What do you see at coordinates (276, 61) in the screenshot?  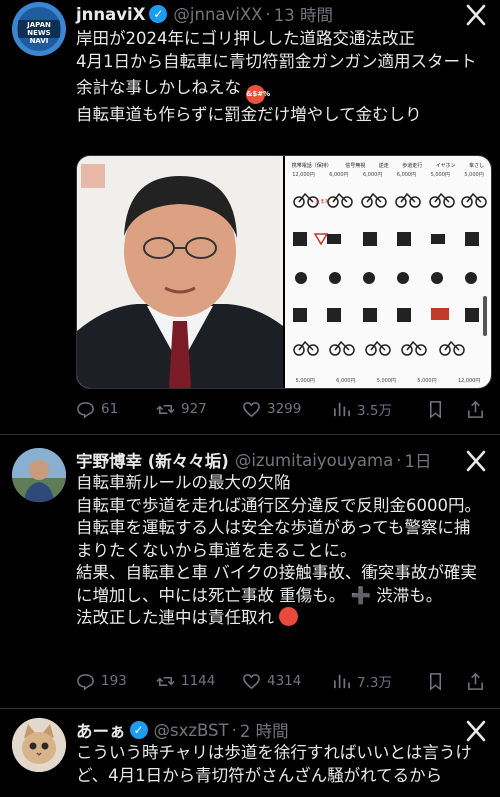 I see `post-line: 4月1日から自転車に青切符罰金ガンガン適用スタート` at bounding box center [276, 61].